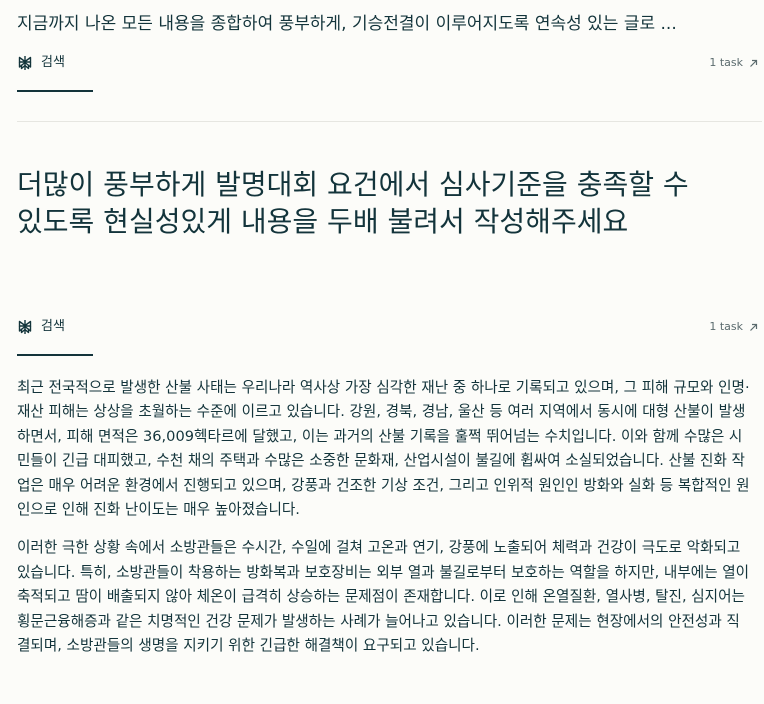 The height and width of the screenshot is (704, 764). I want to click on answer-tabbar: 검색 1 task, so click(389, 336).